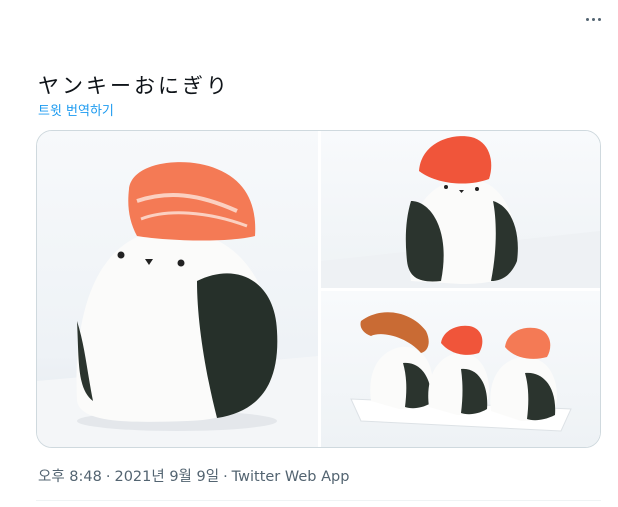 The width and height of the screenshot is (618, 507). What do you see at coordinates (134, 86) in the screenshot?
I see `tweet-text: ヤンキーおにぎり` at bounding box center [134, 86].